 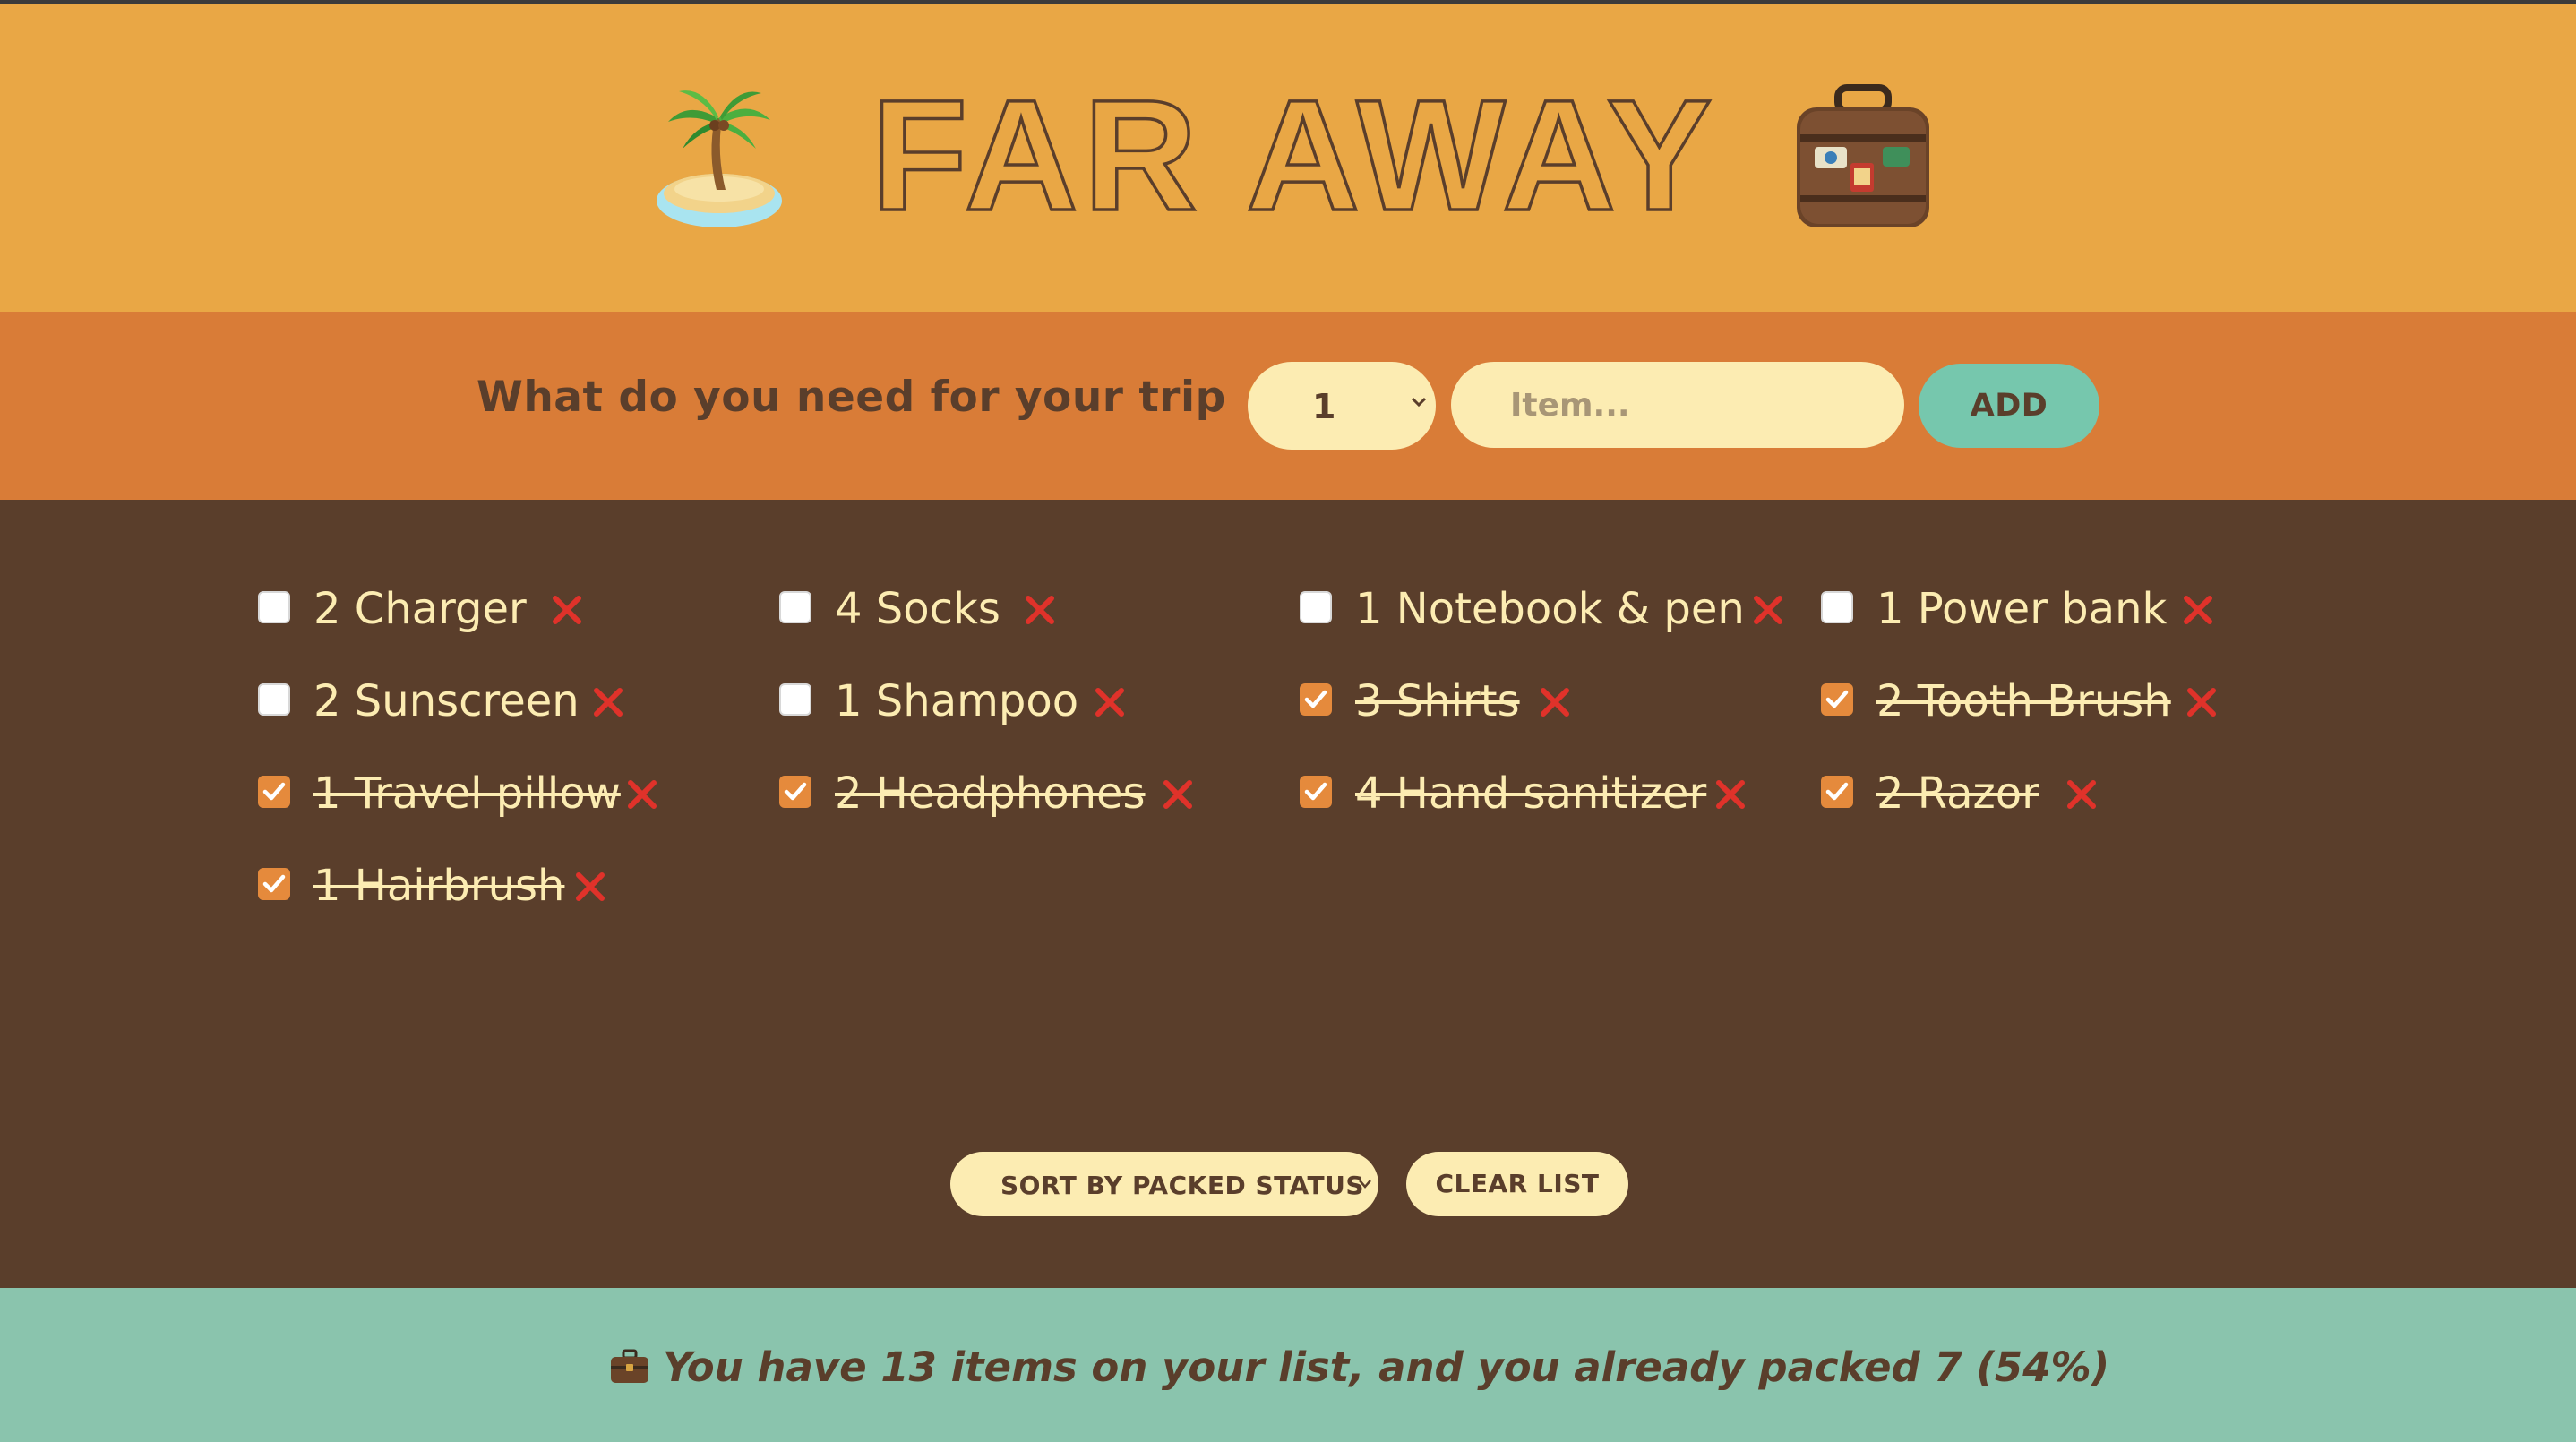 I want to click on list-item-label: 2 Headphones, so click(x=990, y=793).